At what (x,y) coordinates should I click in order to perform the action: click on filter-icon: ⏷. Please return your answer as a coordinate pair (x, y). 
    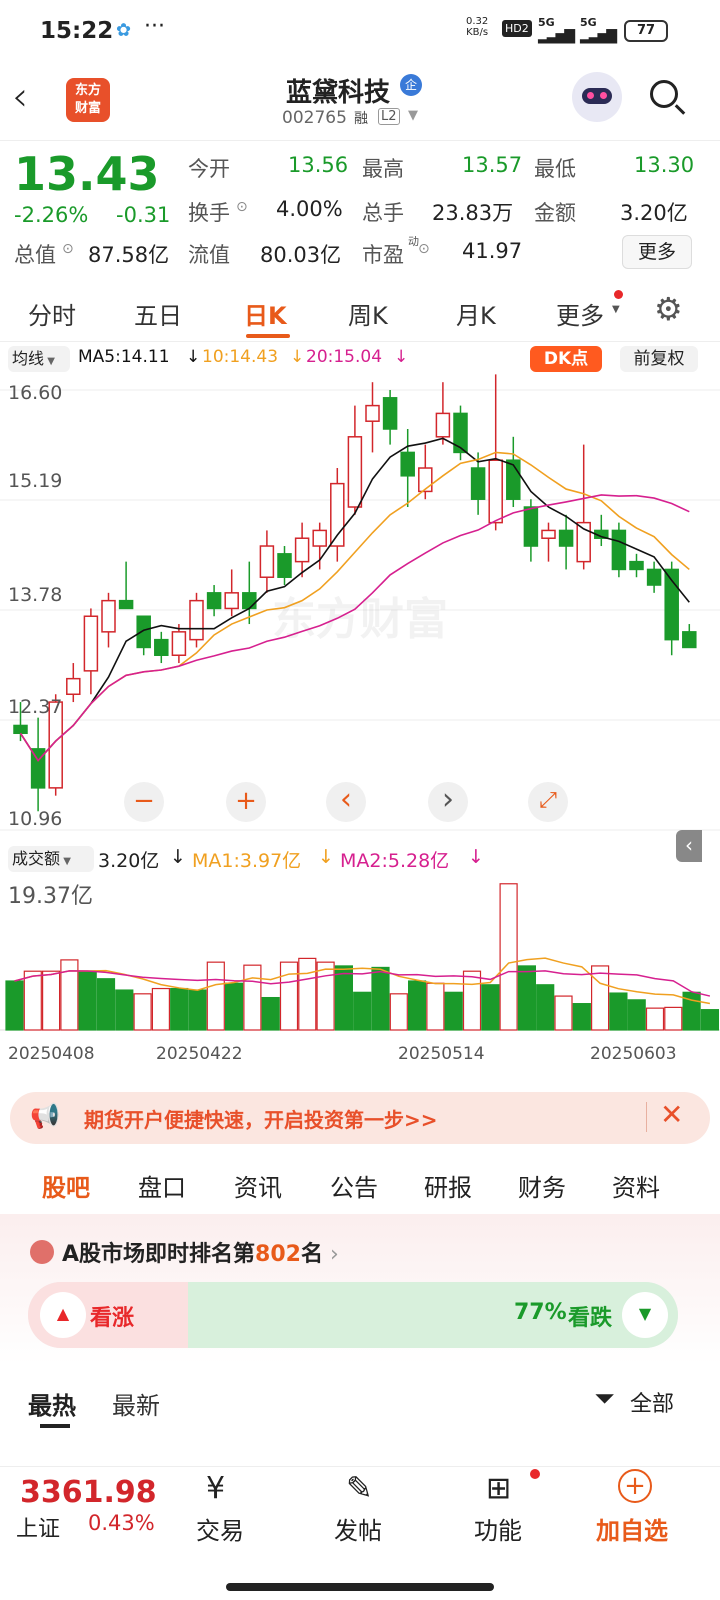
    Looking at the image, I should click on (604, 1399).